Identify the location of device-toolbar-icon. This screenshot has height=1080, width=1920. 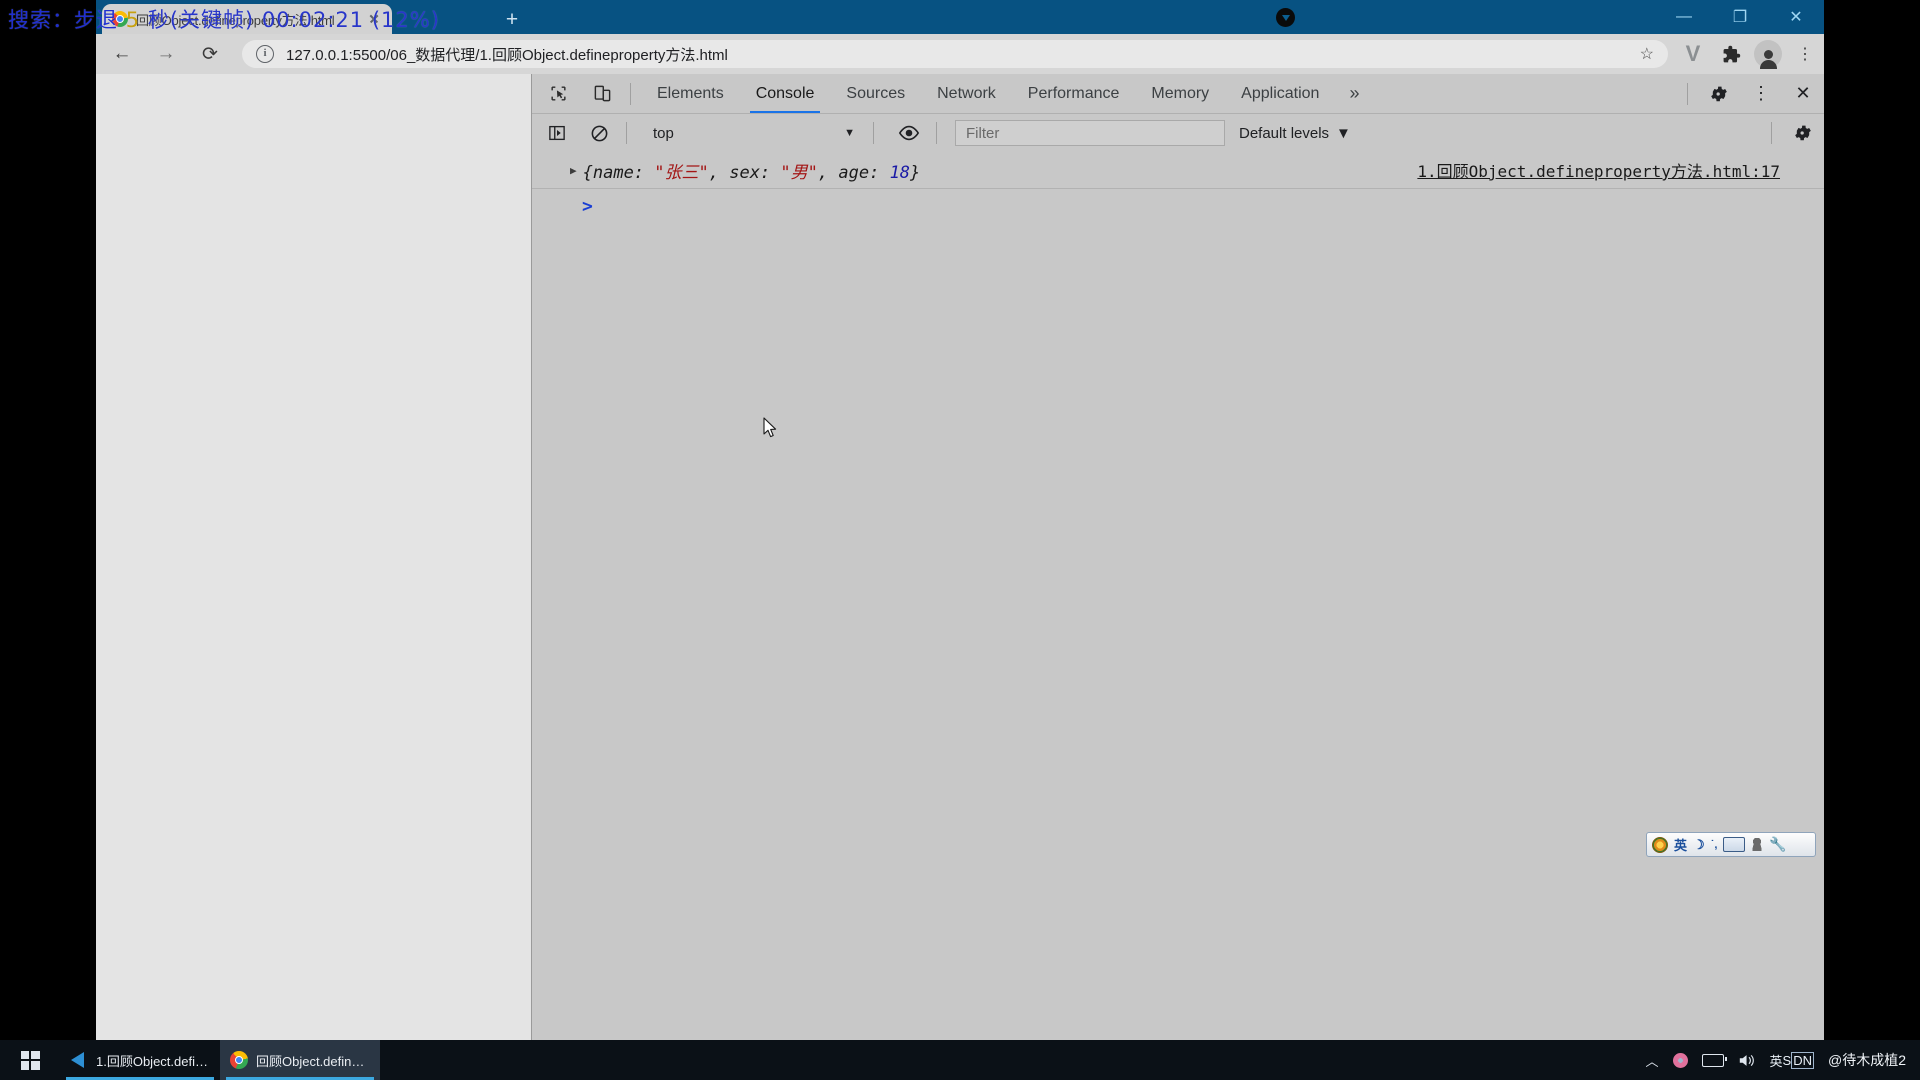
(602, 94).